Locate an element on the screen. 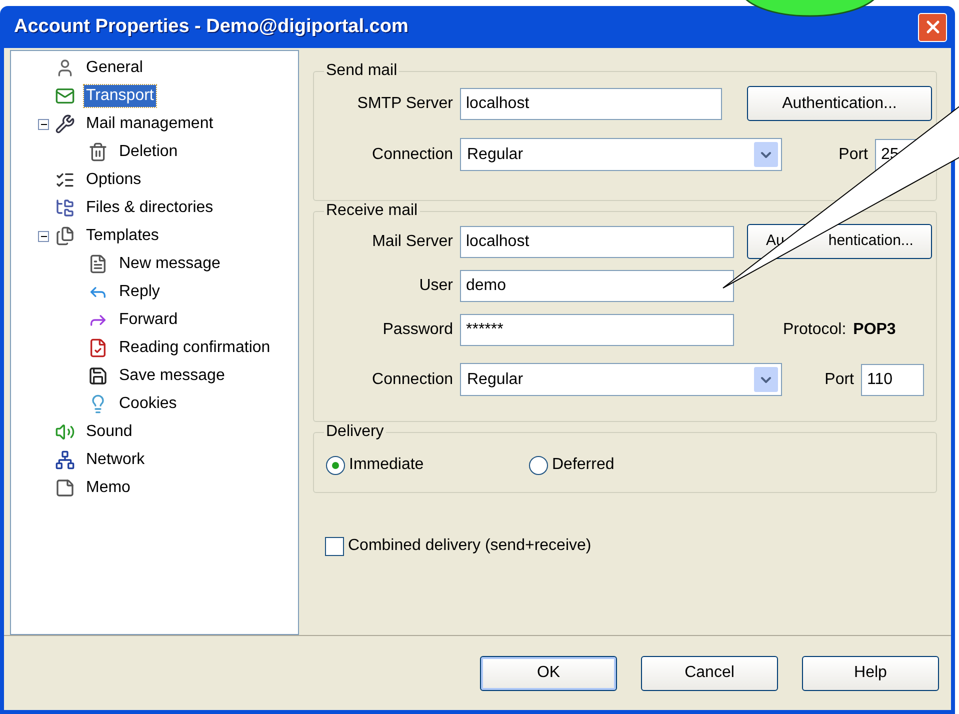 This screenshot has height=714, width=959. password-field: ****** is located at coordinates (597, 330).